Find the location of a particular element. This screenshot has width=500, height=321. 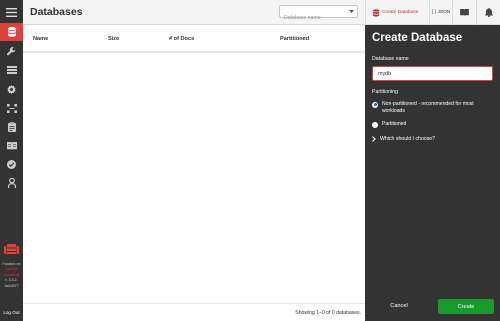

wrench-icon is located at coordinates (11, 50).